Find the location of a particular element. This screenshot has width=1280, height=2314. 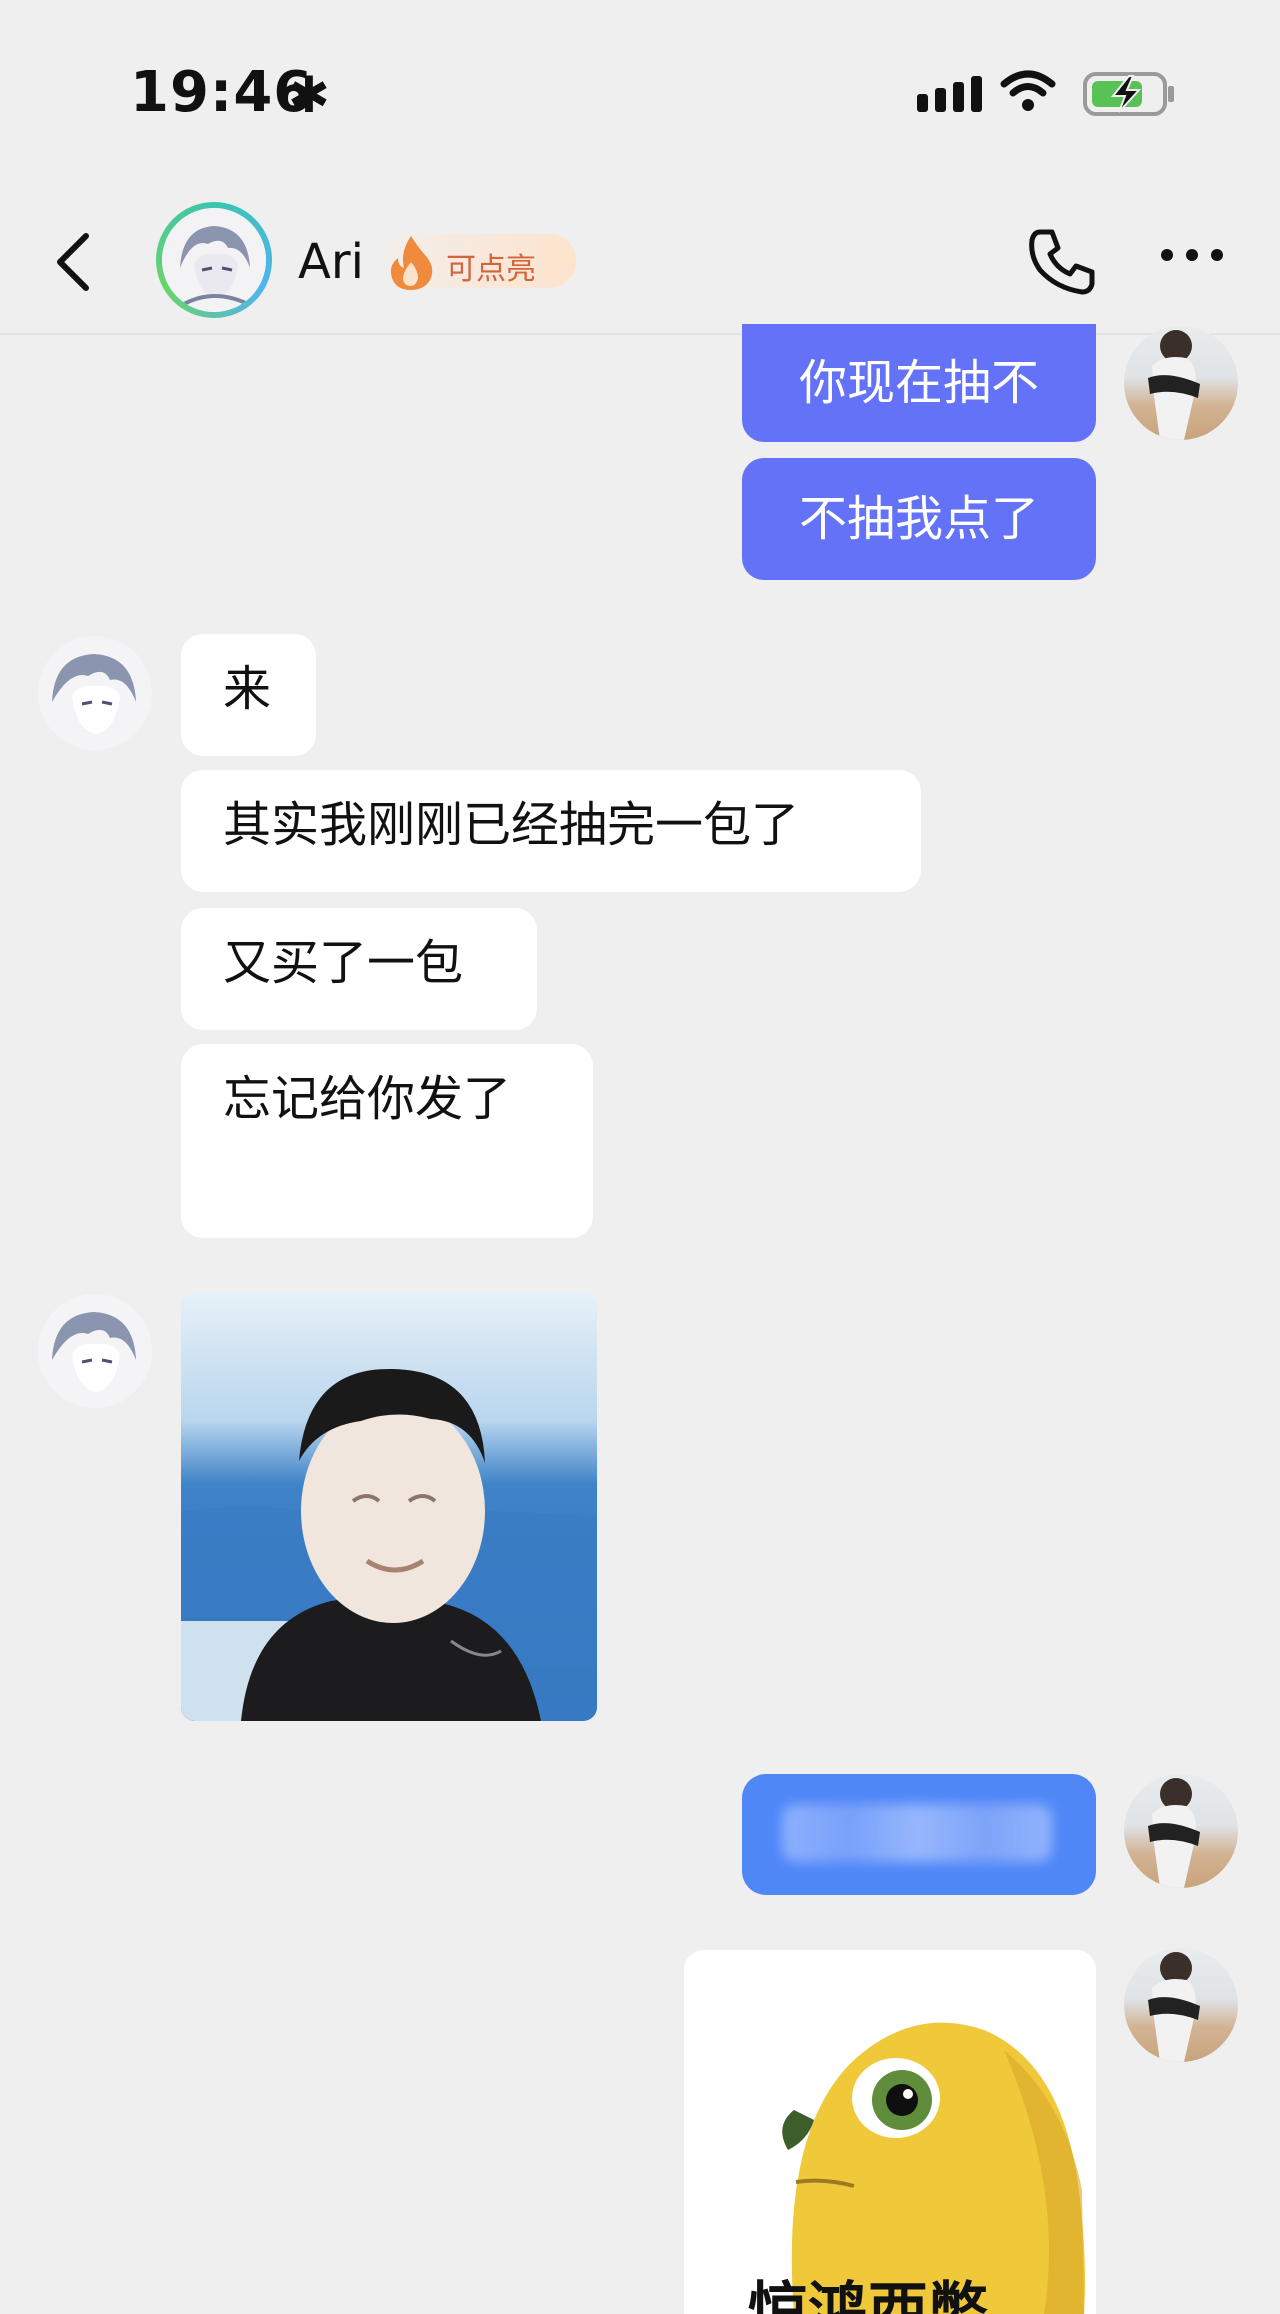

message-bubble-outgoing-blurred is located at coordinates (919, 1834).